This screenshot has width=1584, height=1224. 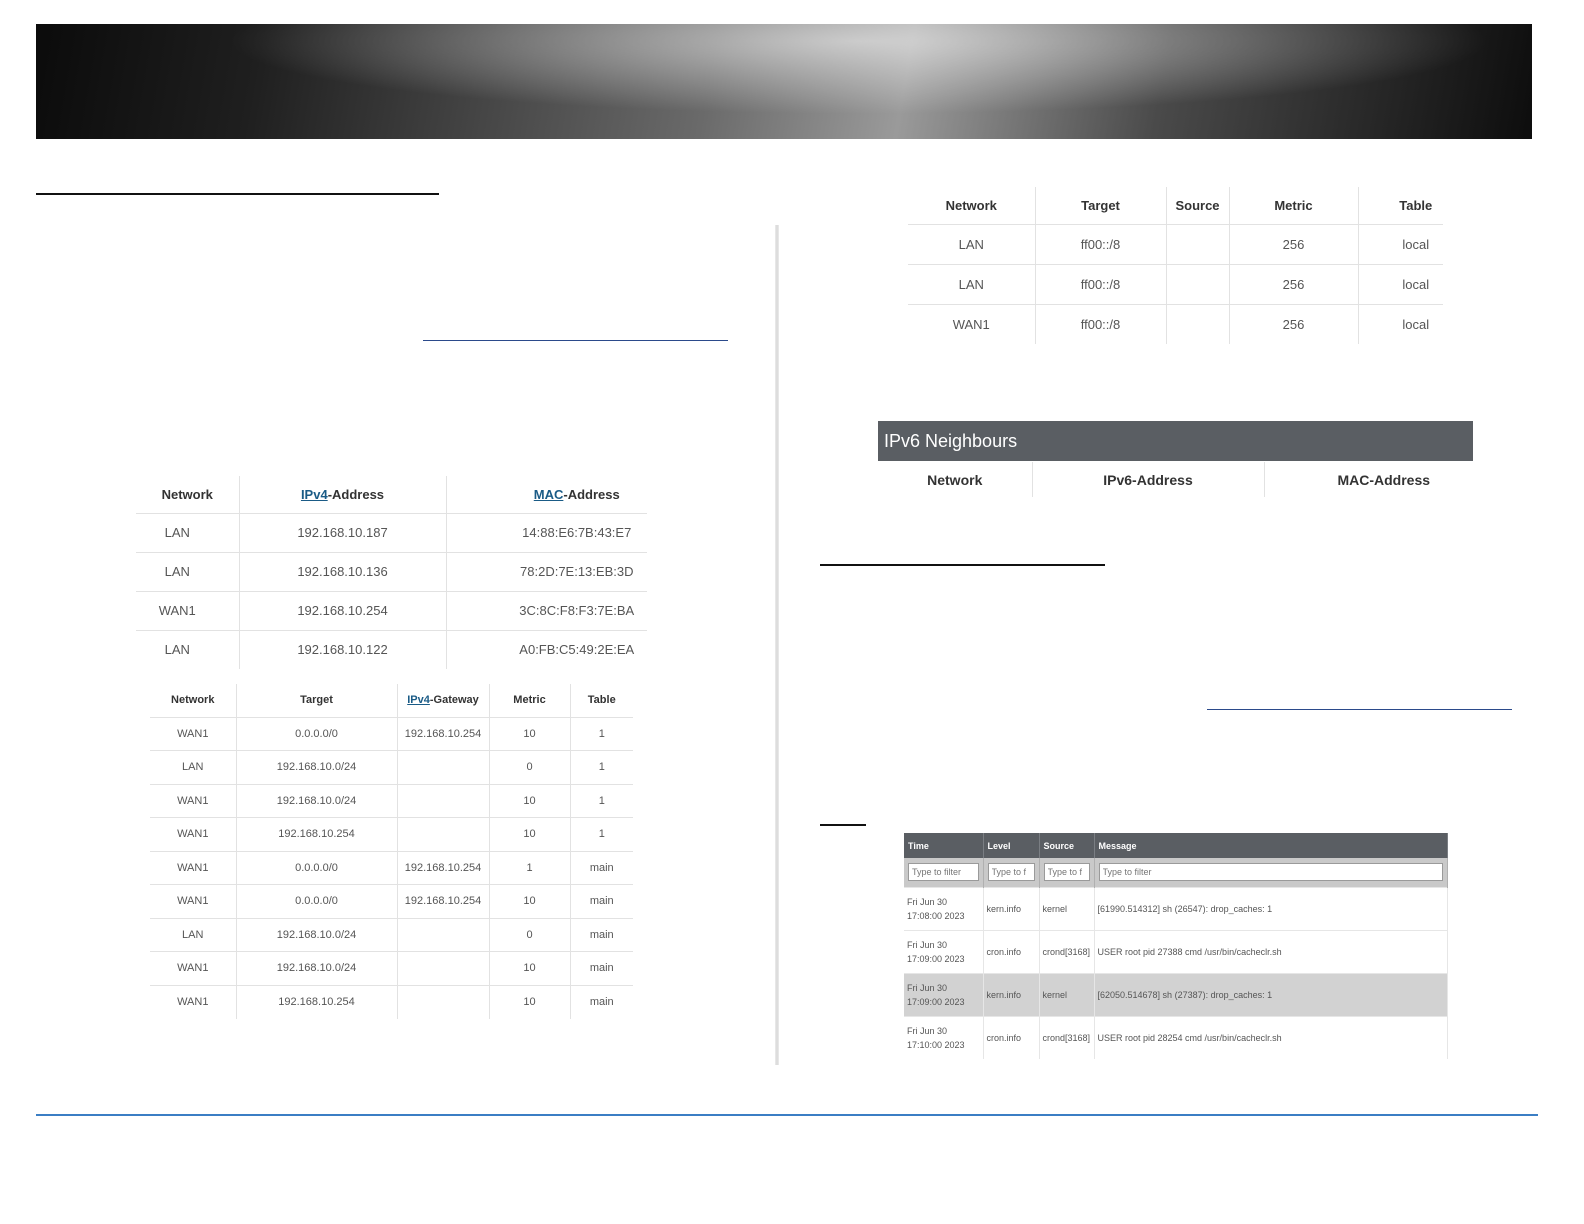 What do you see at coordinates (1198, 283) in the screenshot?
I see `cell-source` at bounding box center [1198, 283].